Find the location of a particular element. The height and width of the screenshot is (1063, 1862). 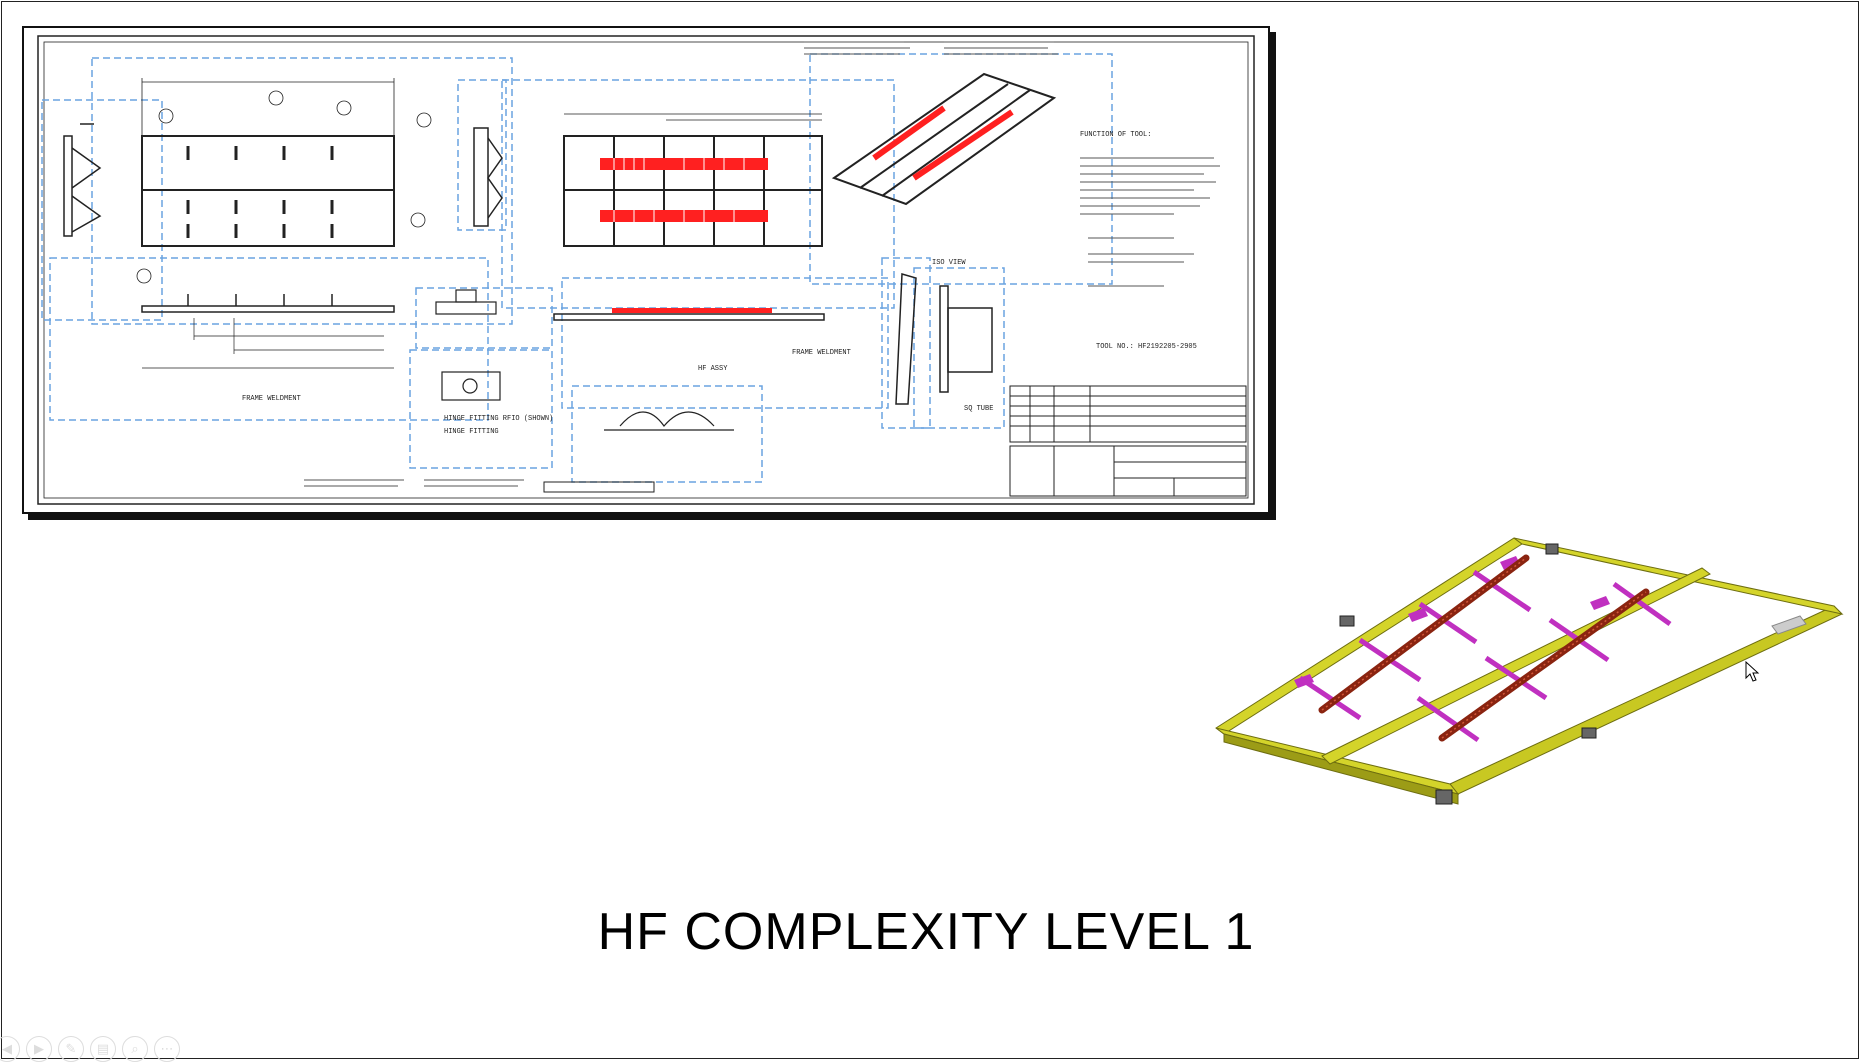

slide-title: HF COMPLEXITY LEVEL 1 is located at coordinates (931, 932).